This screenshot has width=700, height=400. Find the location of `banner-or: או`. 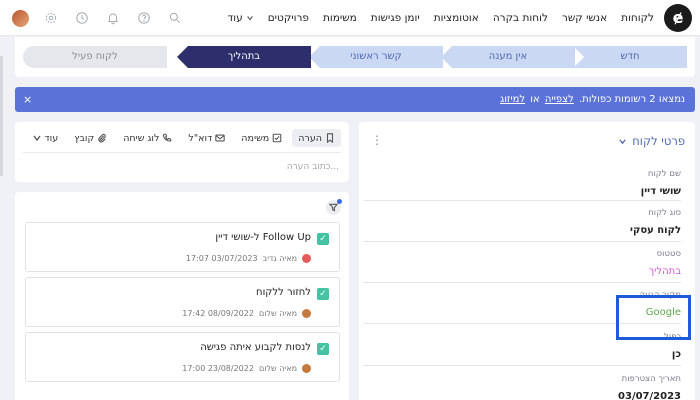

banner-or: או is located at coordinates (535, 99).